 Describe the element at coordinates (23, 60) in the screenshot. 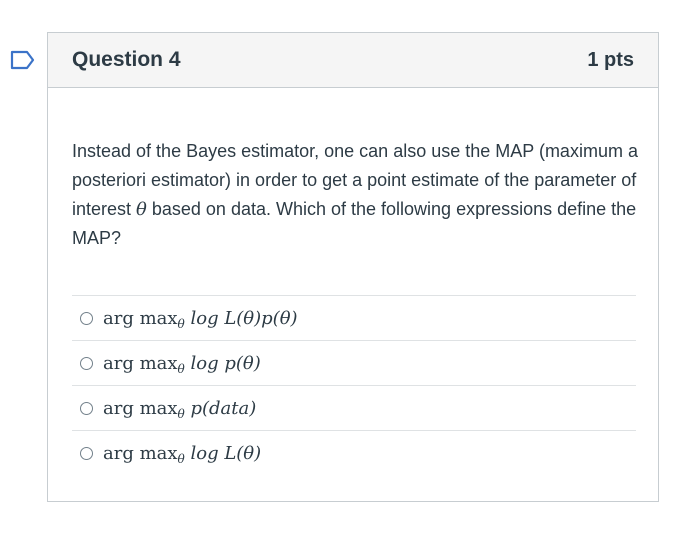

I see `bookmark-flag-icon` at that location.